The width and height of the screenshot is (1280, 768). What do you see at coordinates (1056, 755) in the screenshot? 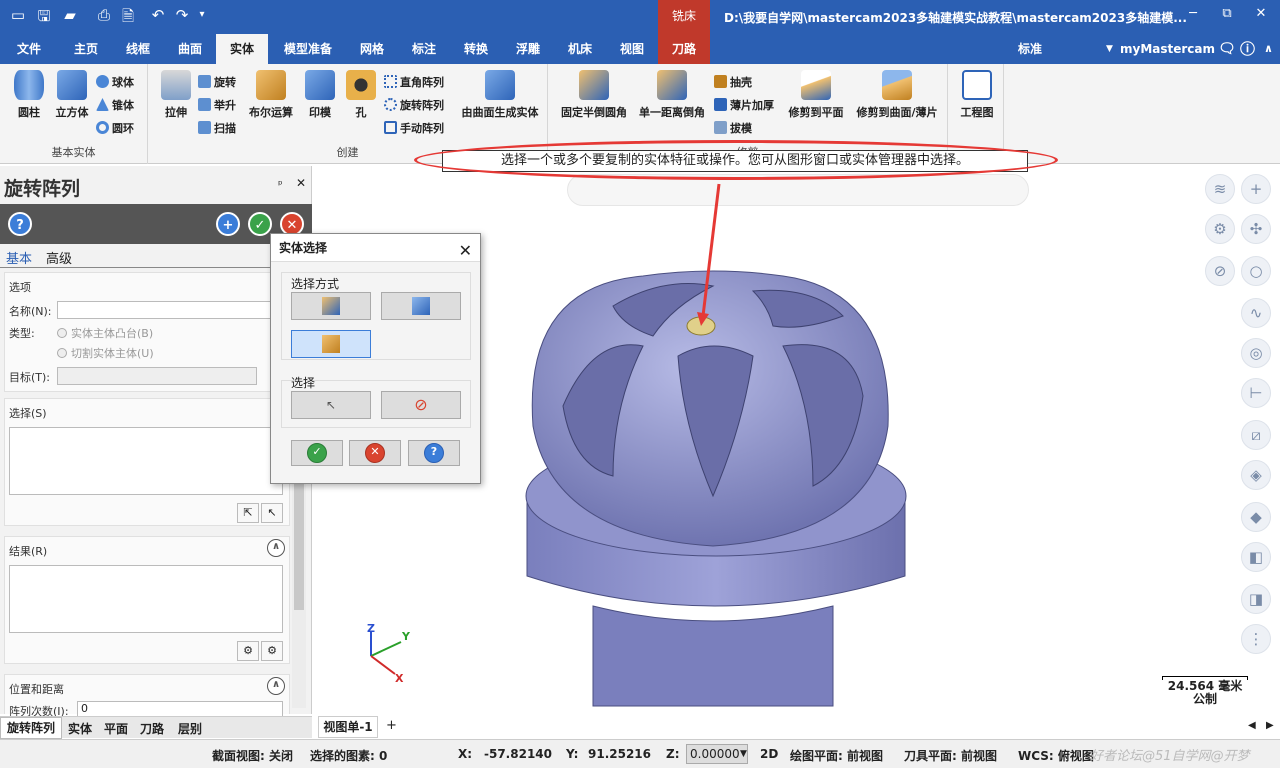
I see `wcs-status: WCS: 俯视图` at bounding box center [1056, 755].